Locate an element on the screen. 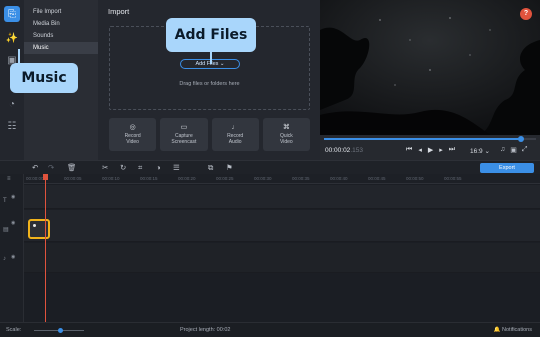 The width and height of the screenshot is (540, 337). panel-title: Import is located at coordinates (119, 11).